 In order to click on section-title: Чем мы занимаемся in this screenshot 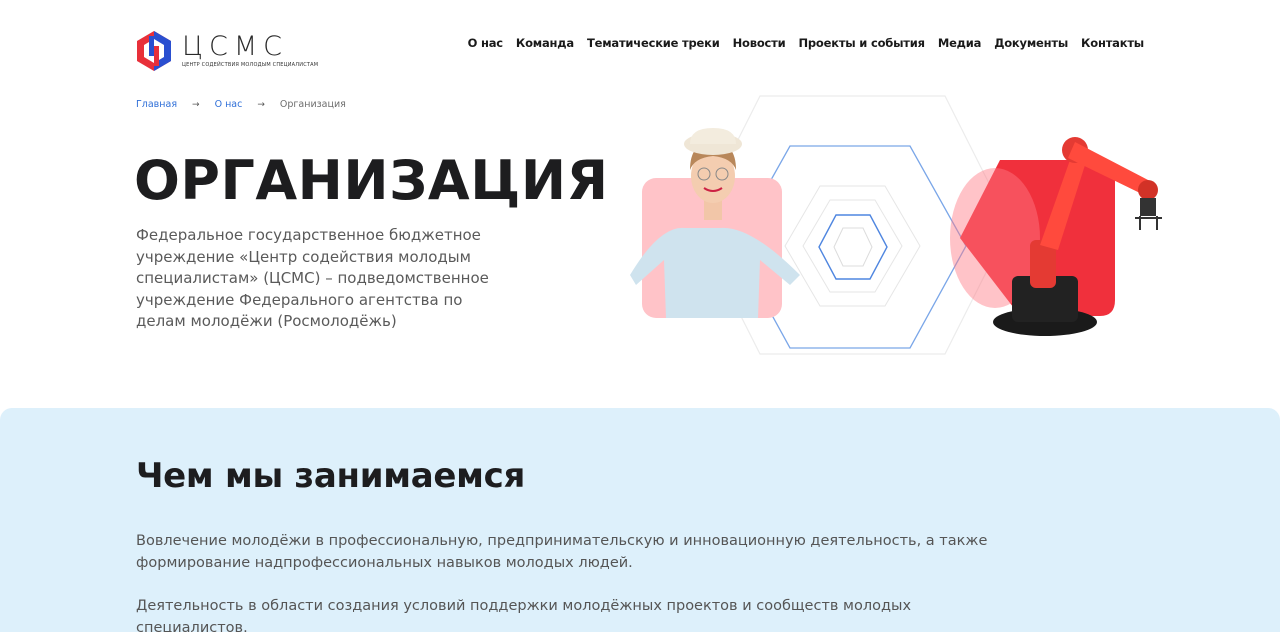, I will do `click(331, 476)`.